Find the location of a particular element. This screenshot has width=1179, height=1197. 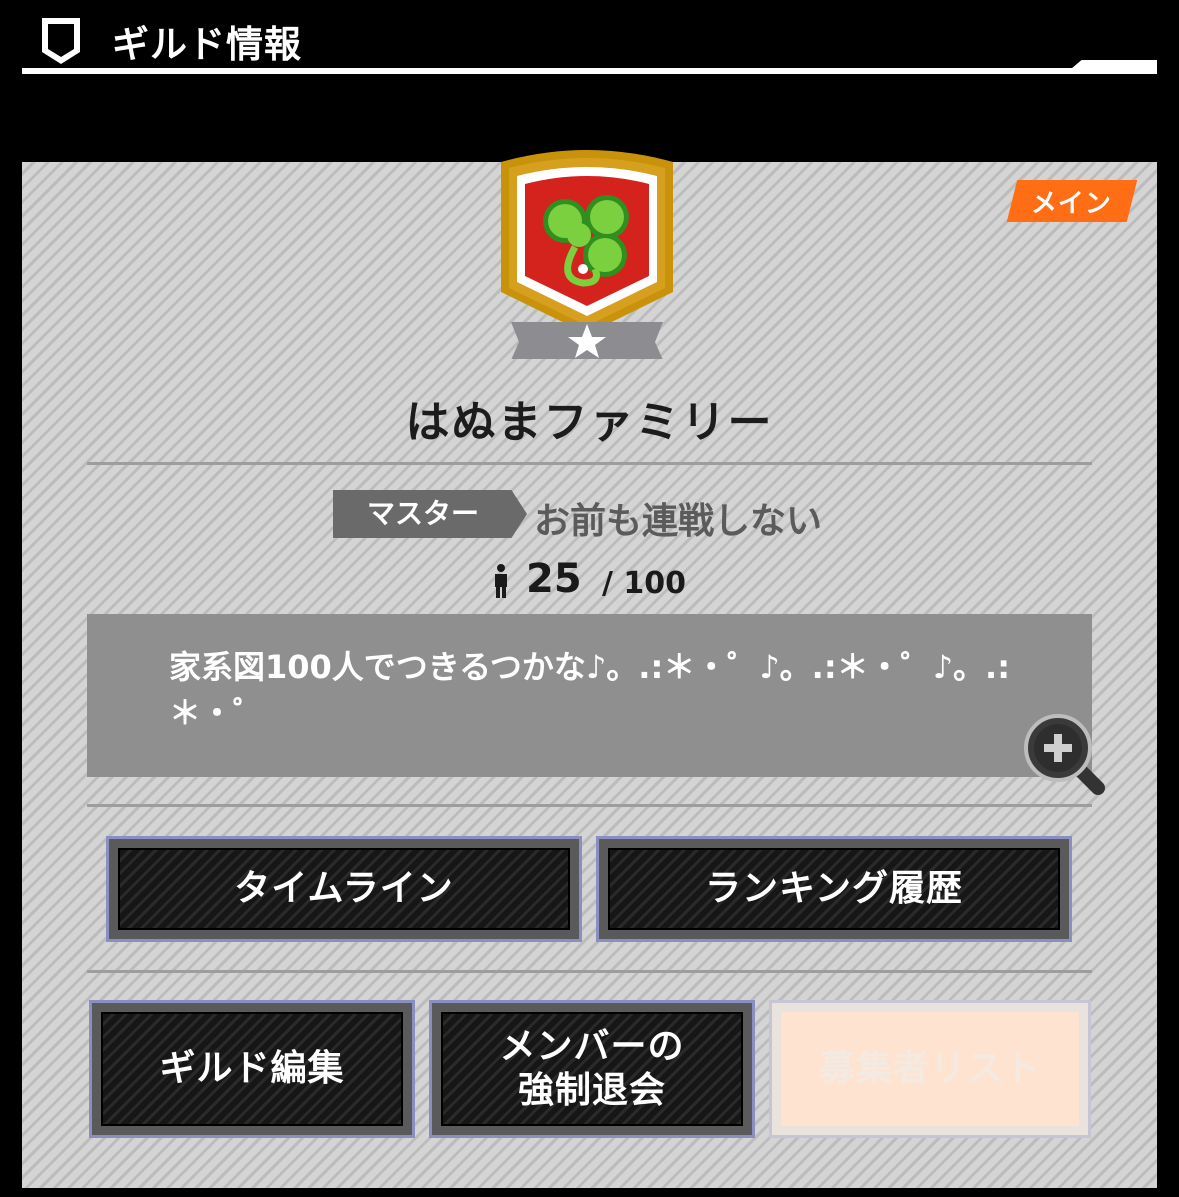

member-count-max: / 100 is located at coordinates (644, 583).